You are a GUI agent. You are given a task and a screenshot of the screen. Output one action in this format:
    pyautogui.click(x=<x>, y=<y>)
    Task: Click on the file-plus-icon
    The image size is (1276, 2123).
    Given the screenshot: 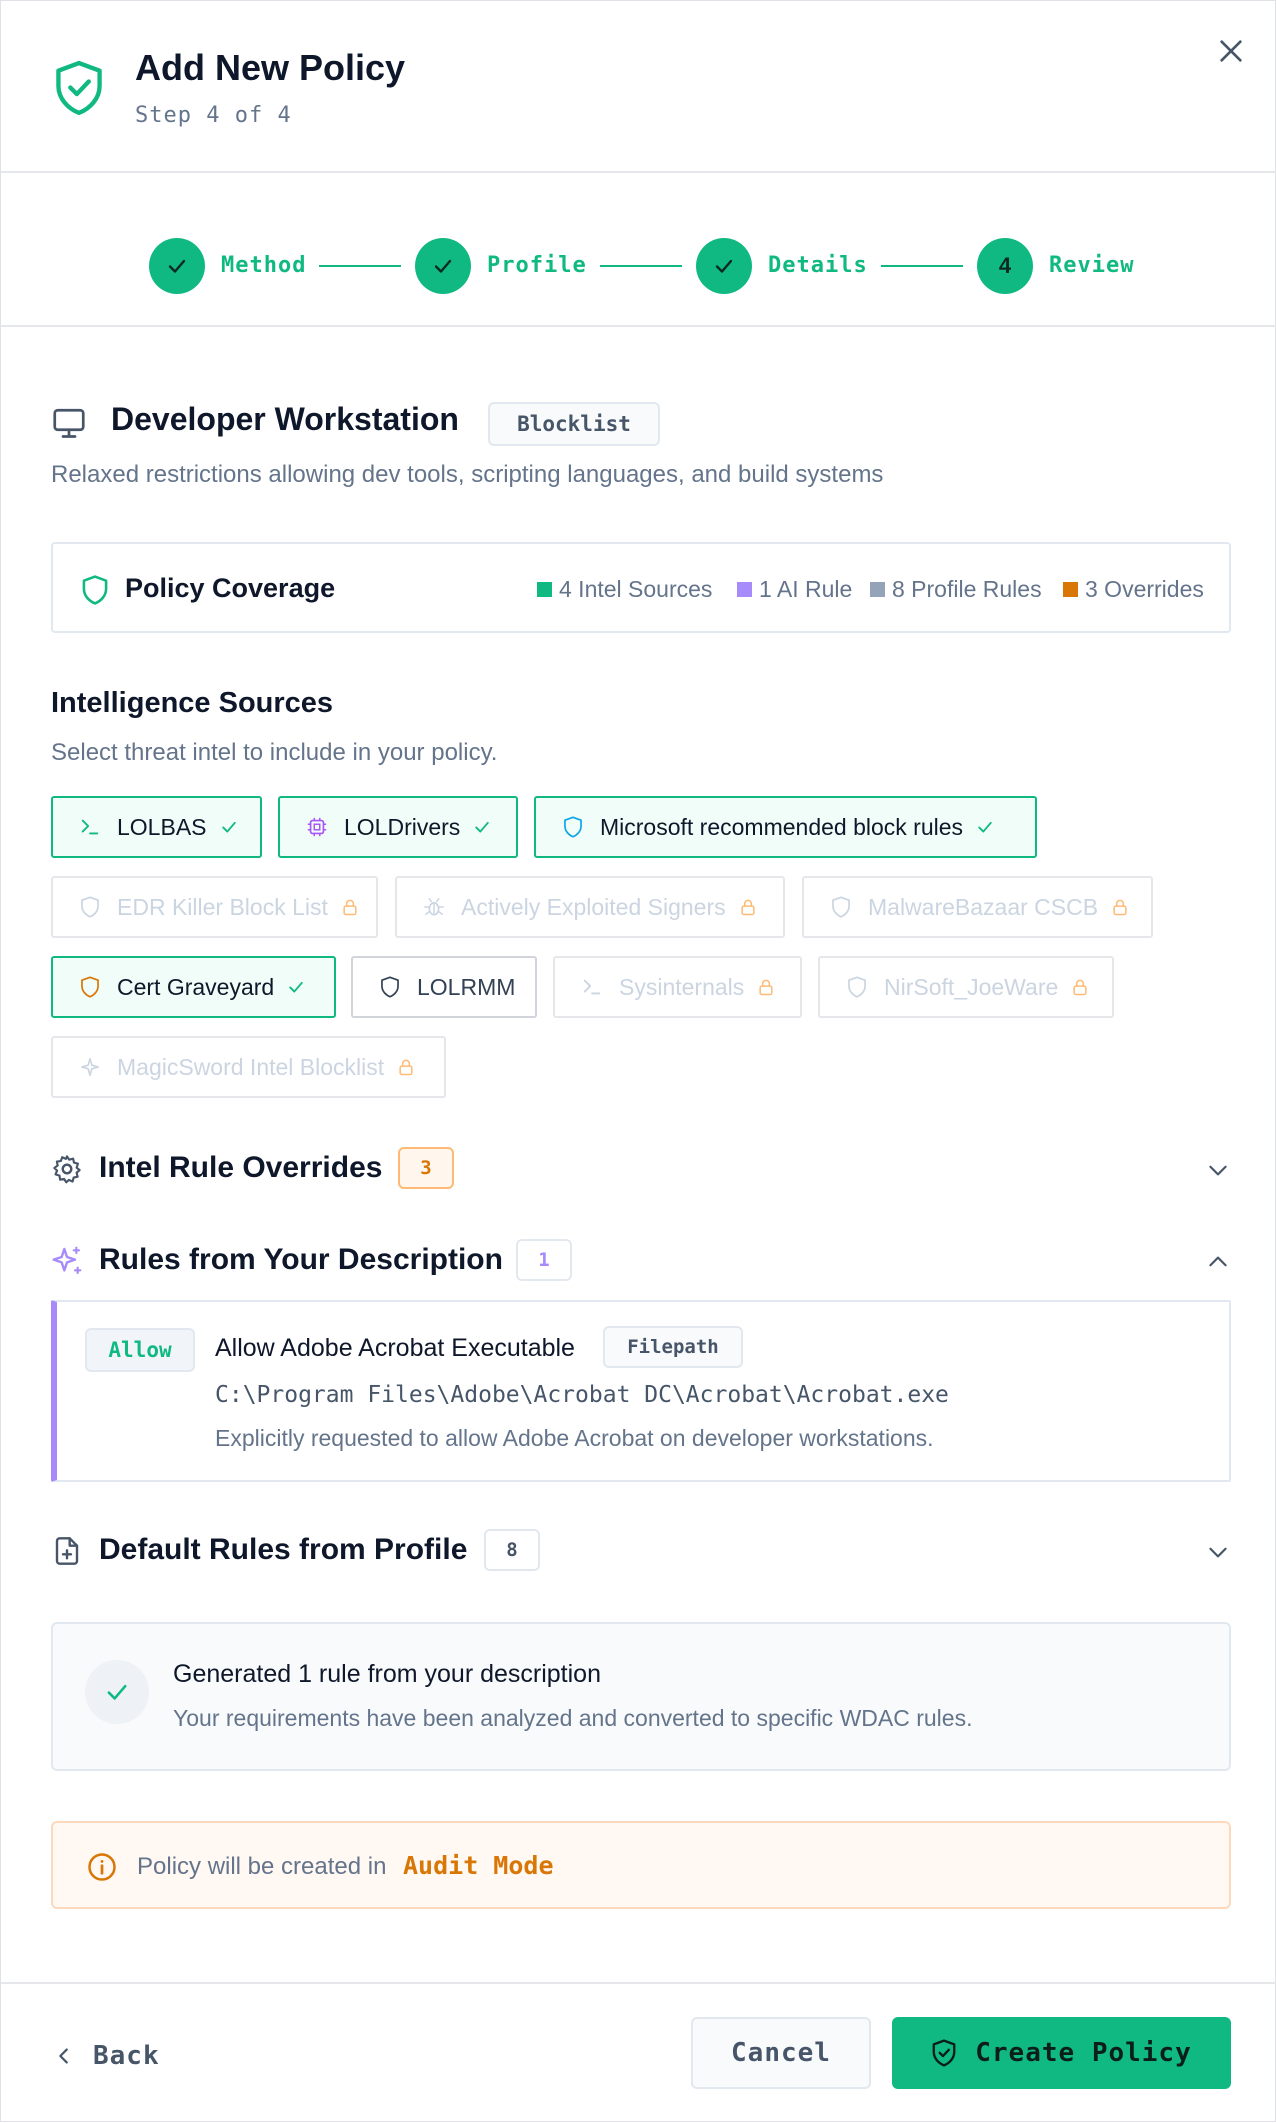 What is the action you would take?
    pyautogui.click(x=67, y=1551)
    